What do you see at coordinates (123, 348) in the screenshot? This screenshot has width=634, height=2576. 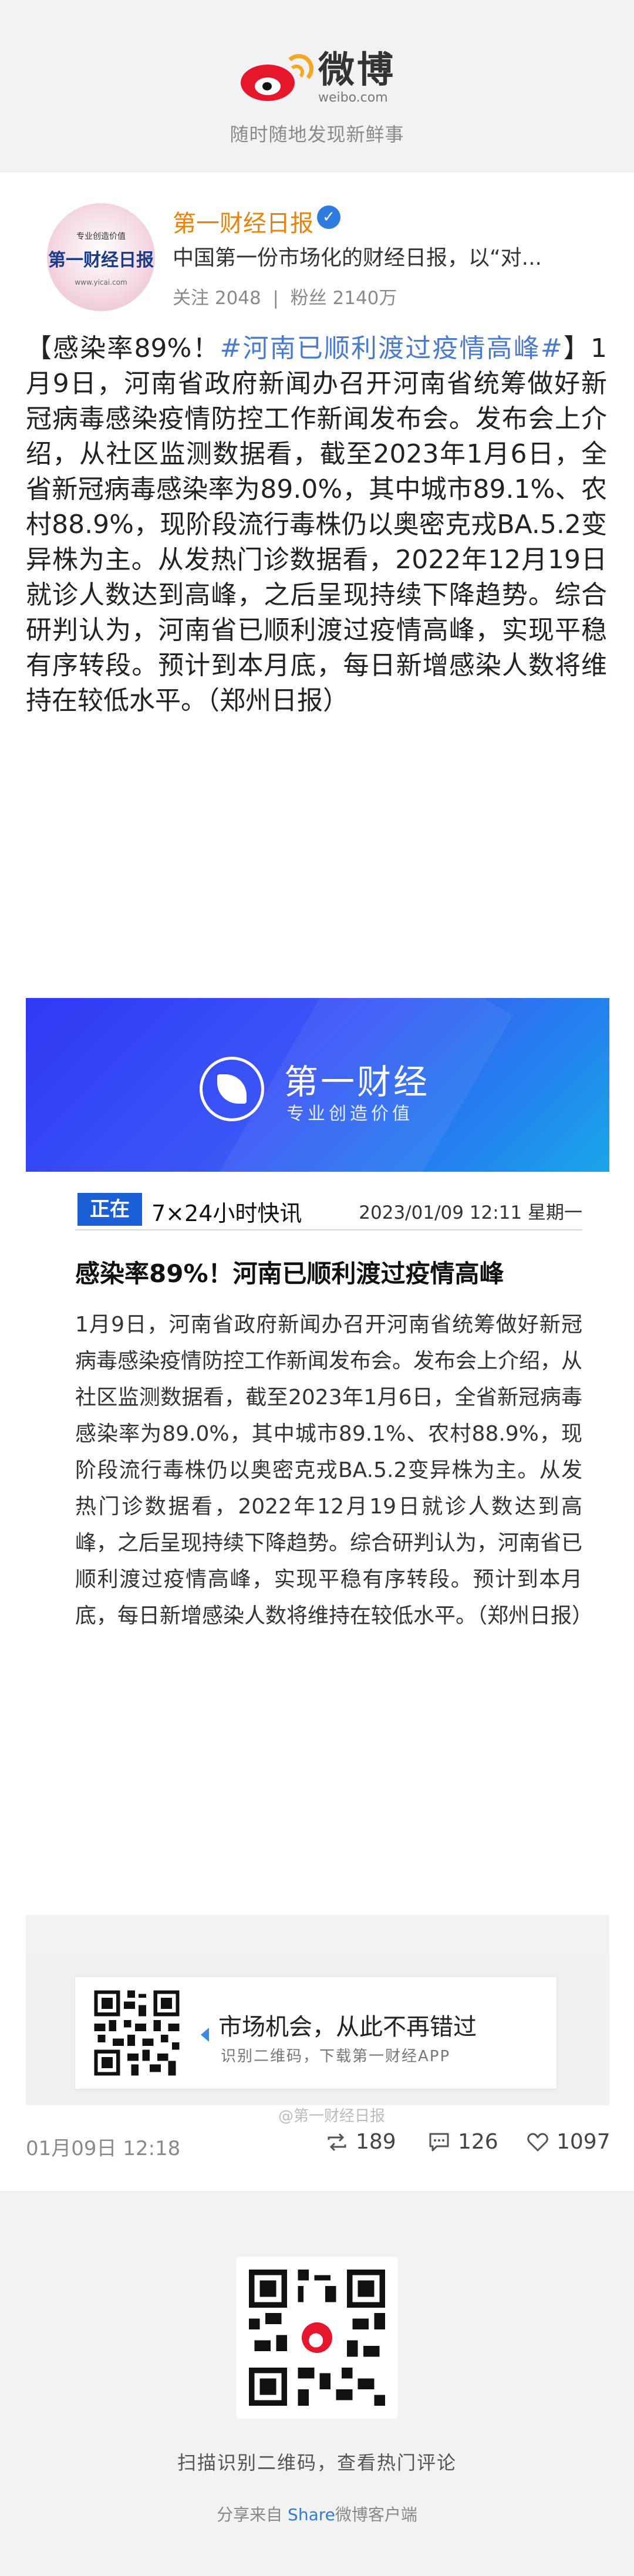 I see `post-lead: 【感染率89%！` at bounding box center [123, 348].